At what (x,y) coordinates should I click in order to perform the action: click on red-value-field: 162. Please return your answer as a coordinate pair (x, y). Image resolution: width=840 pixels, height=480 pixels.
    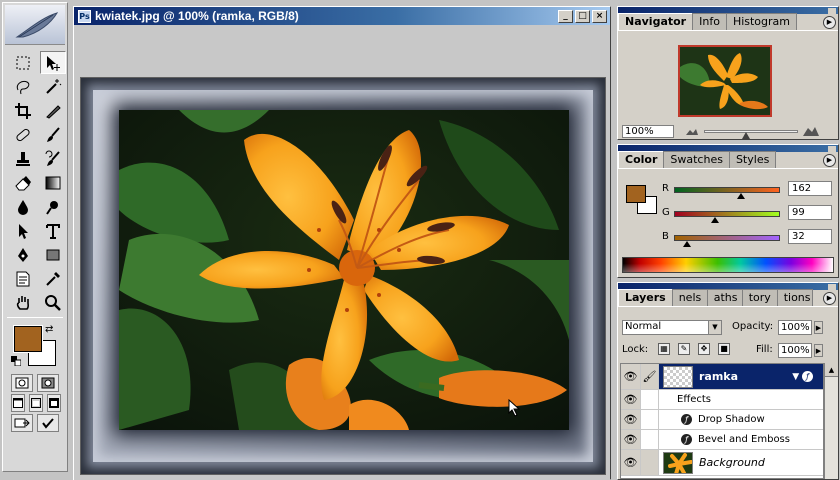
    Looking at the image, I should click on (810, 188).